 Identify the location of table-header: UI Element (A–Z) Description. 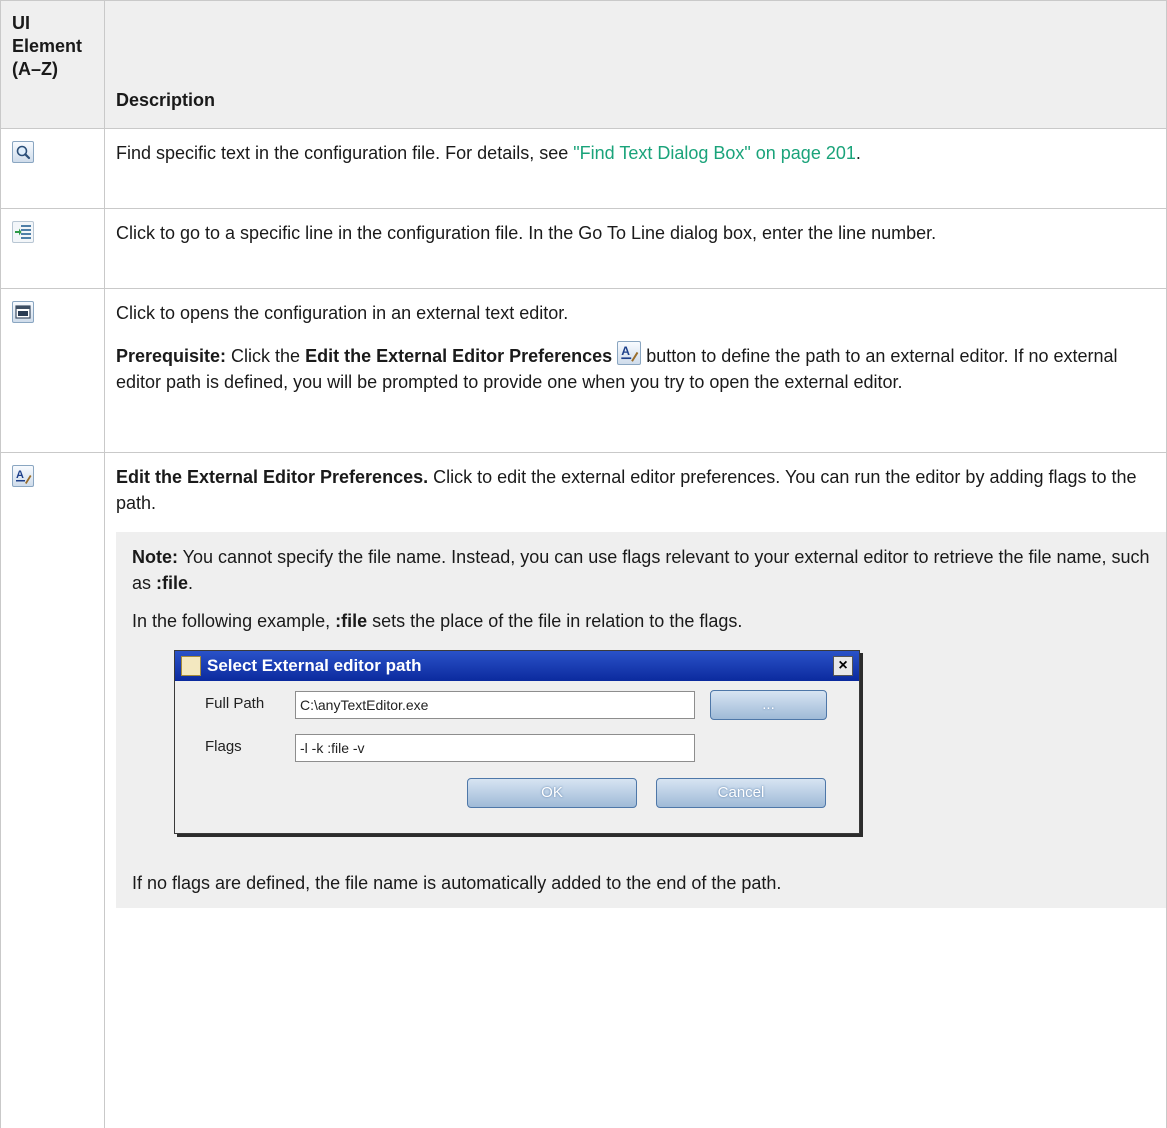
(583, 64).